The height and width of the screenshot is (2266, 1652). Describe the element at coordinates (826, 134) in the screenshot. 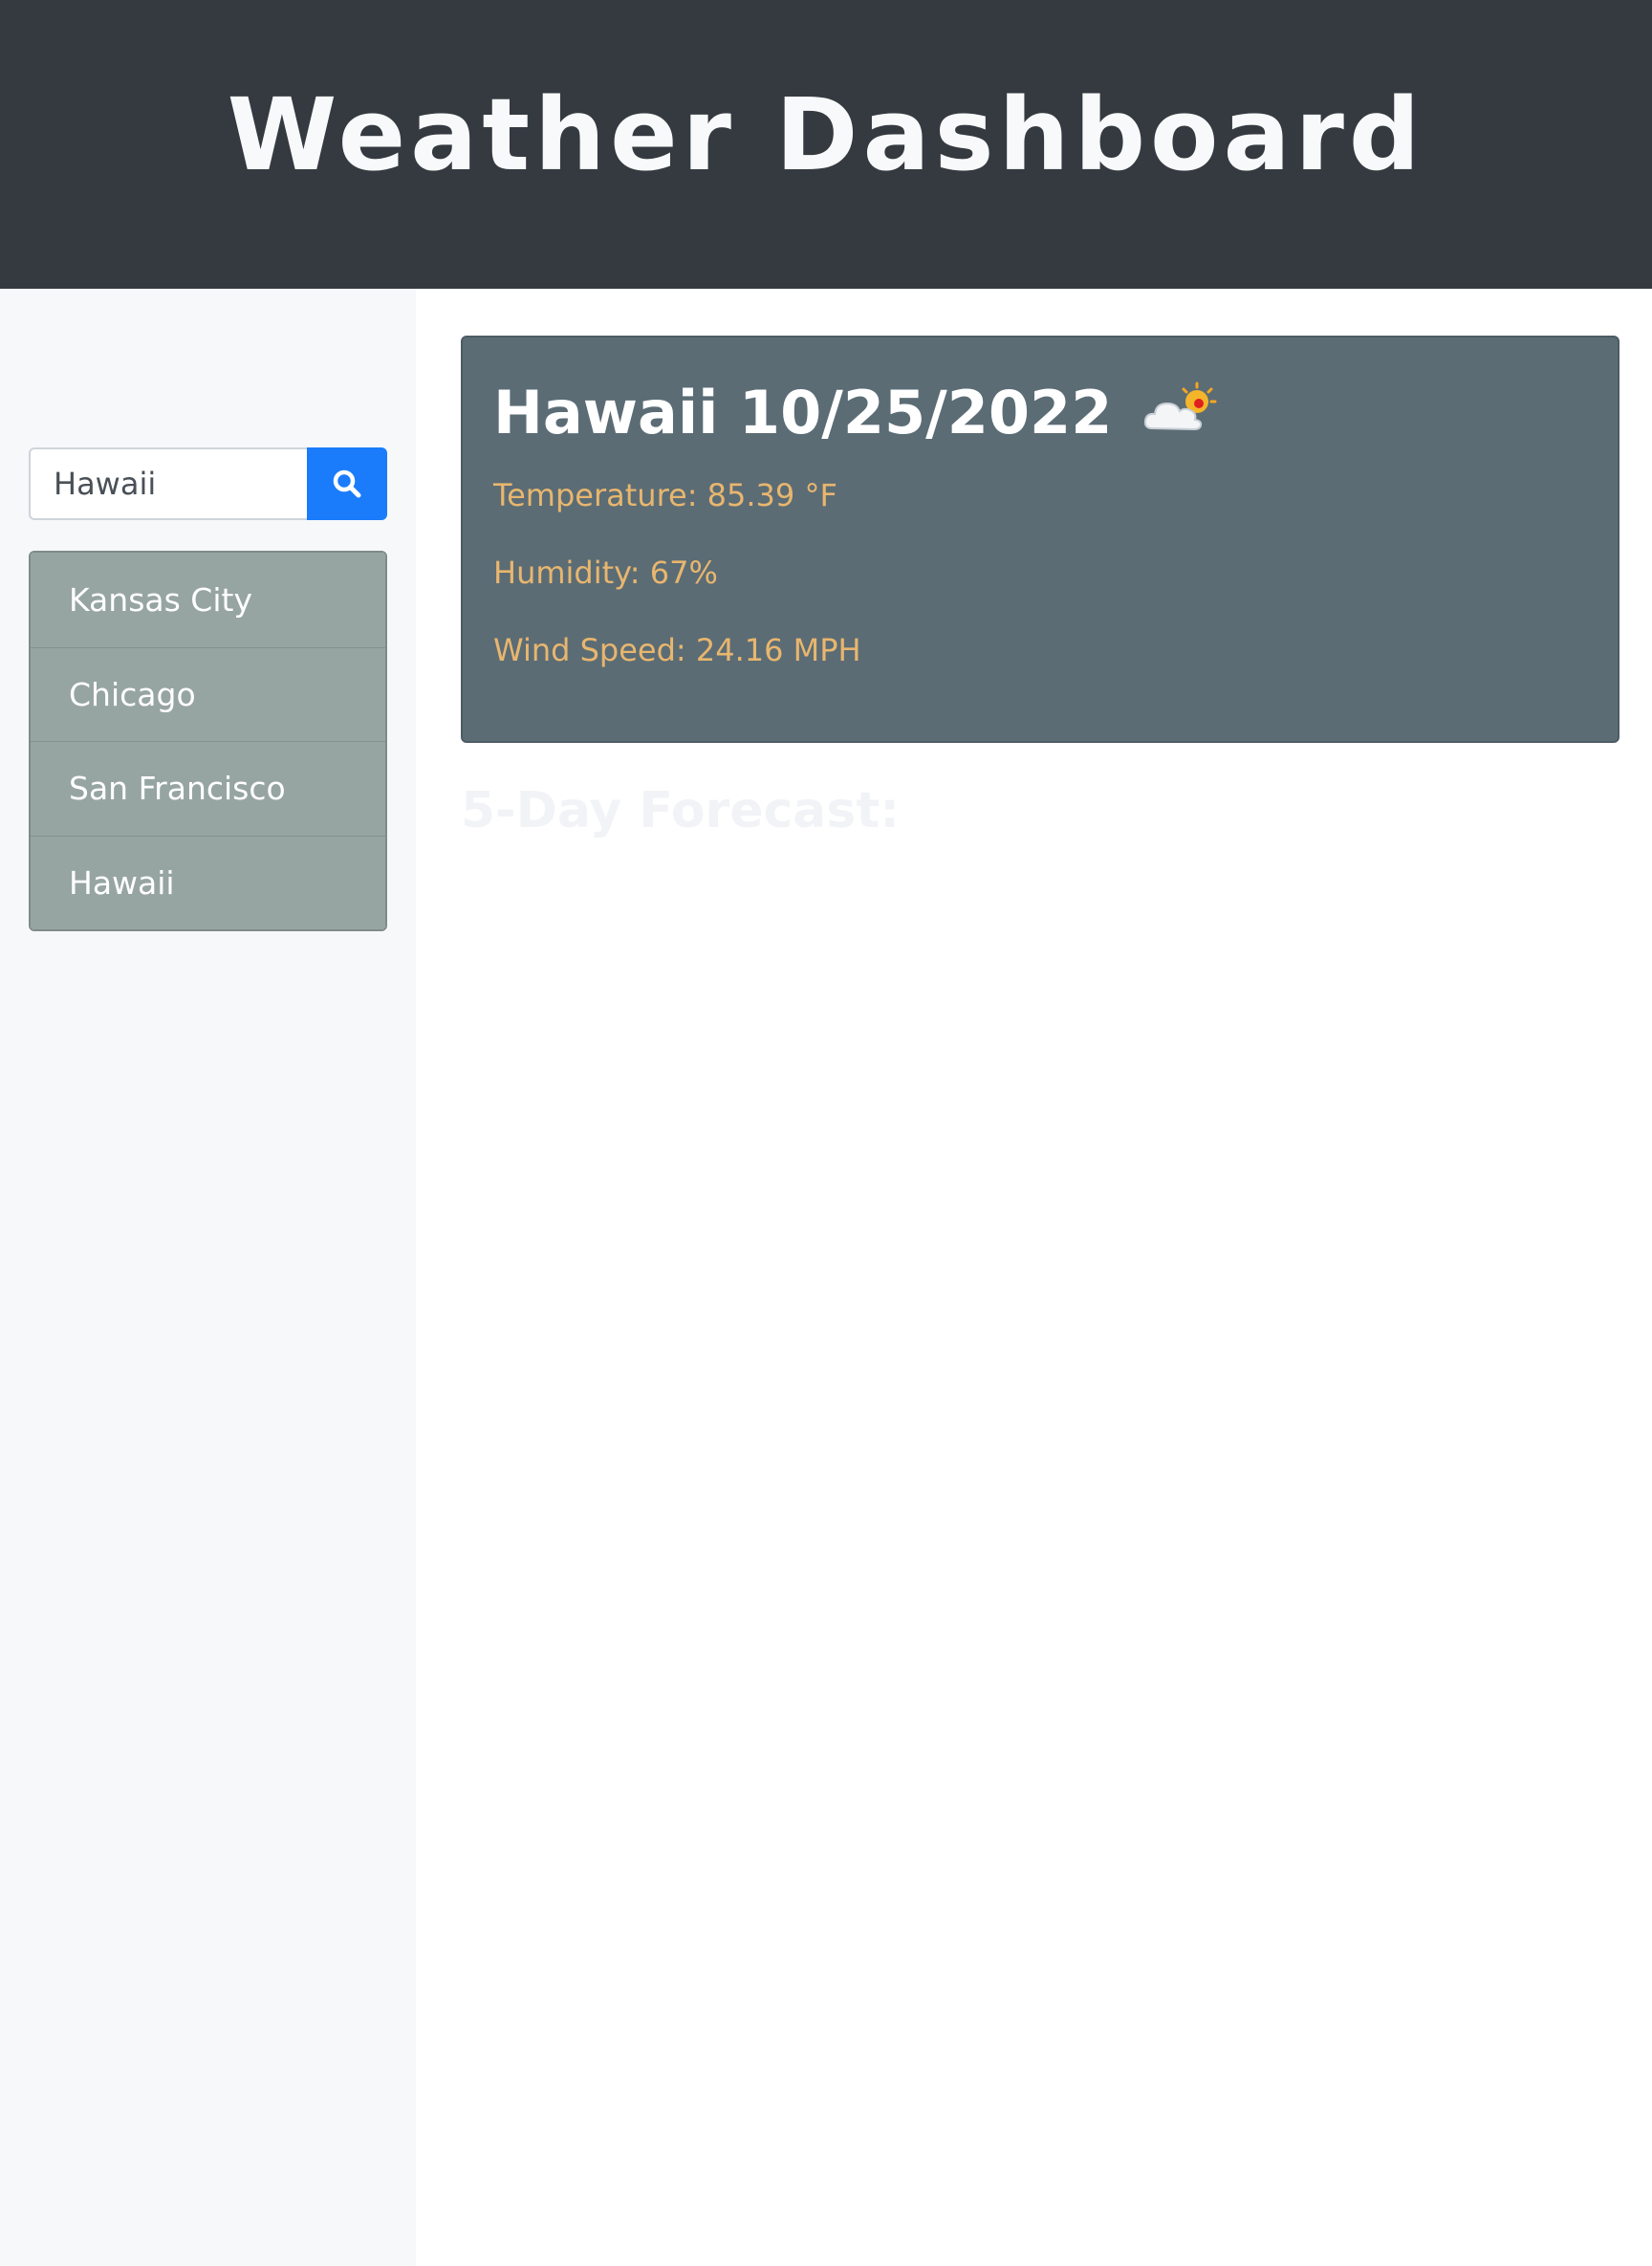

I see `page-title: Weather Dashboard` at that location.